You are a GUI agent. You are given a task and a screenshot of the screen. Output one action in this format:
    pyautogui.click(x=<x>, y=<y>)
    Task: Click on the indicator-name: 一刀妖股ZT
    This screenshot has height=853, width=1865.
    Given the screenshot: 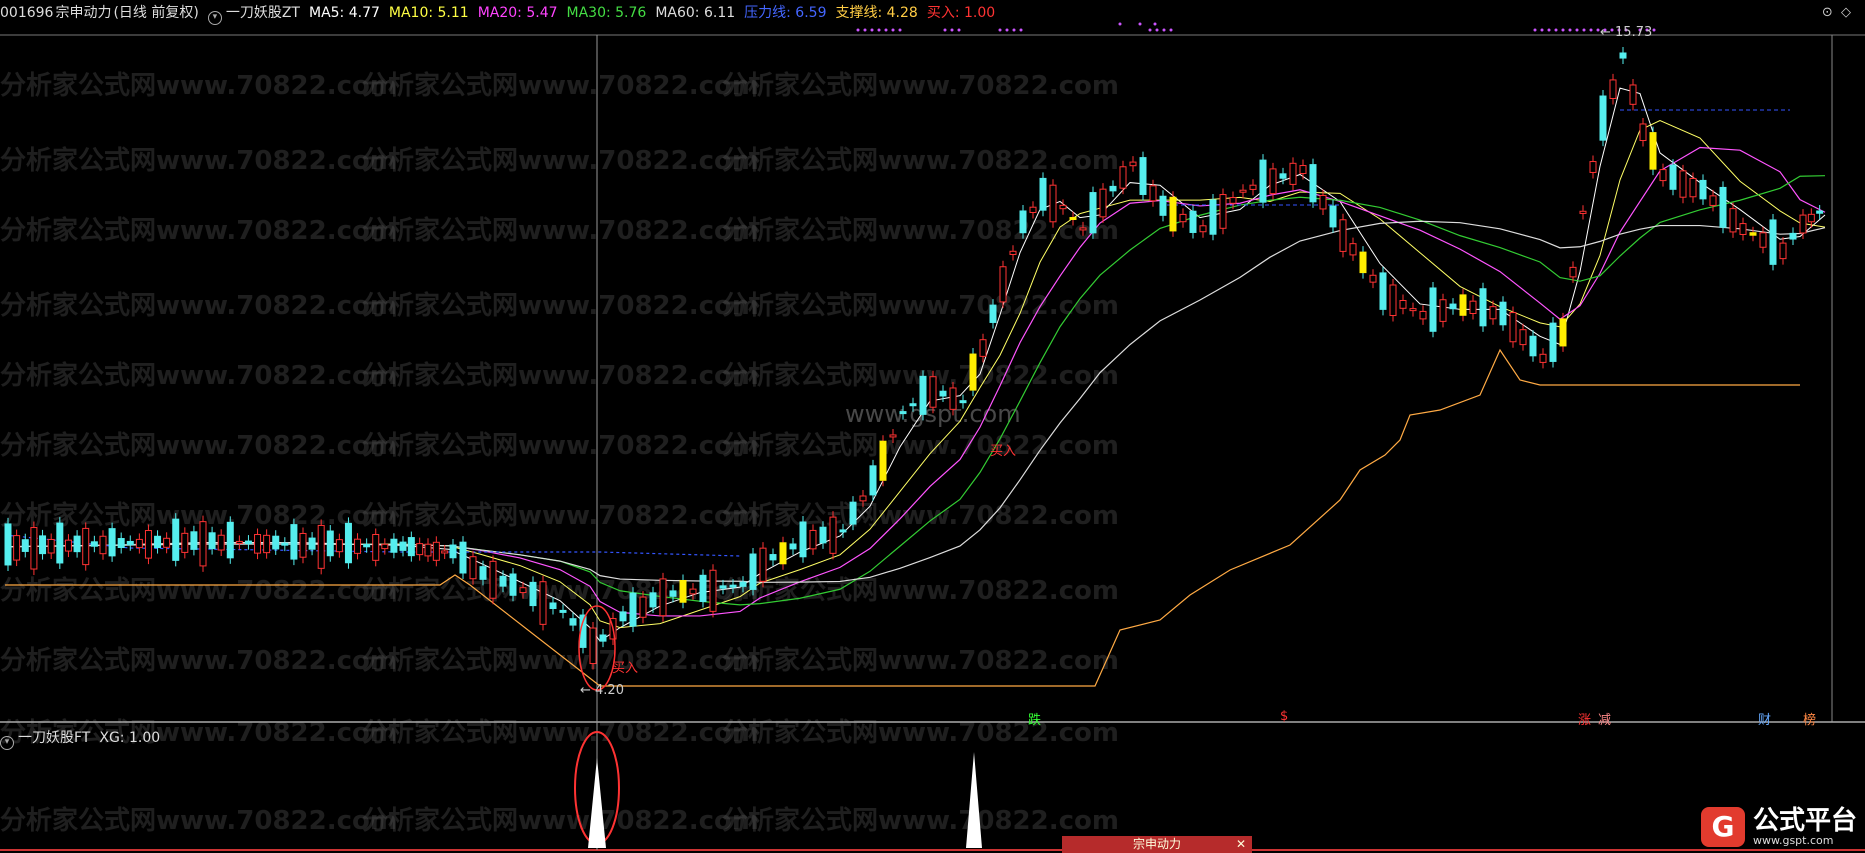 What is the action you would take?
    pyautogui.click(x=263, y=13)
    